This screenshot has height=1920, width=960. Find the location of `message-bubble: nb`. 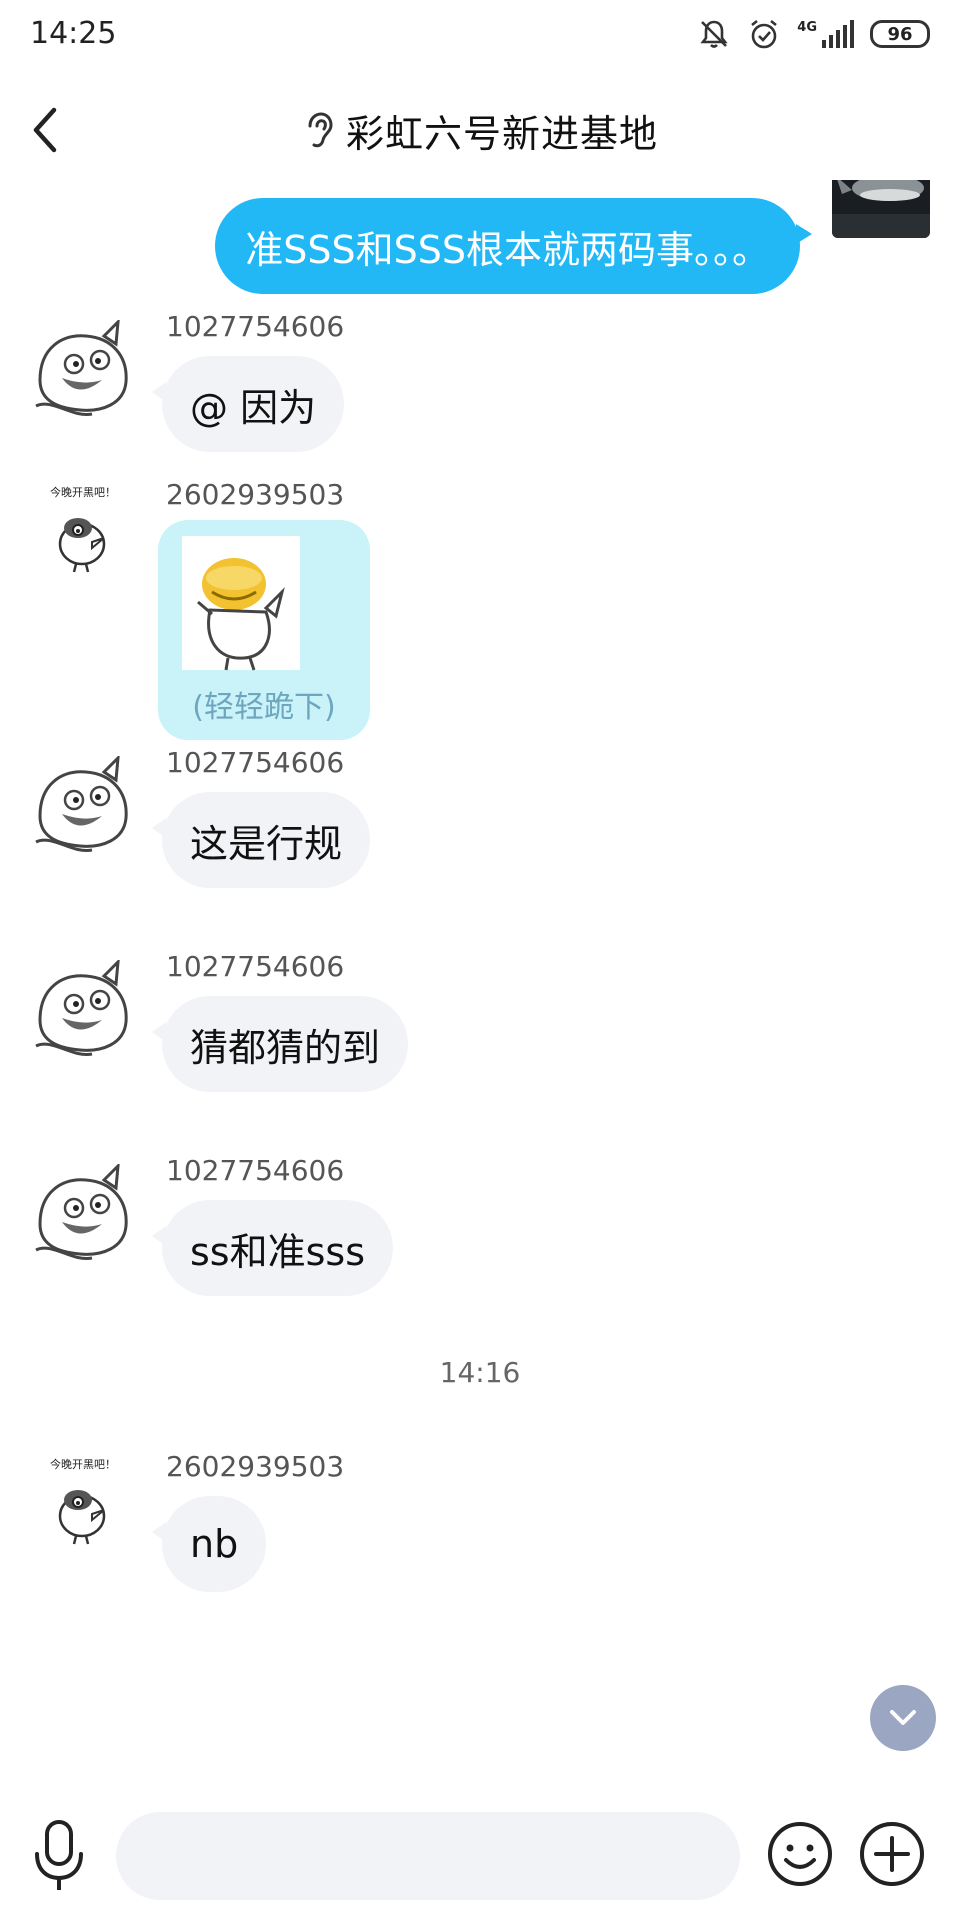

message-bubble: nb is located at coordinates (209, 1544).